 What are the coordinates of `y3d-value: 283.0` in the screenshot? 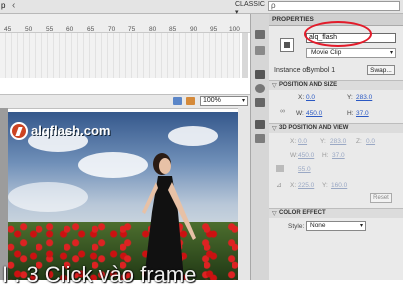 It's located at (338, 141).